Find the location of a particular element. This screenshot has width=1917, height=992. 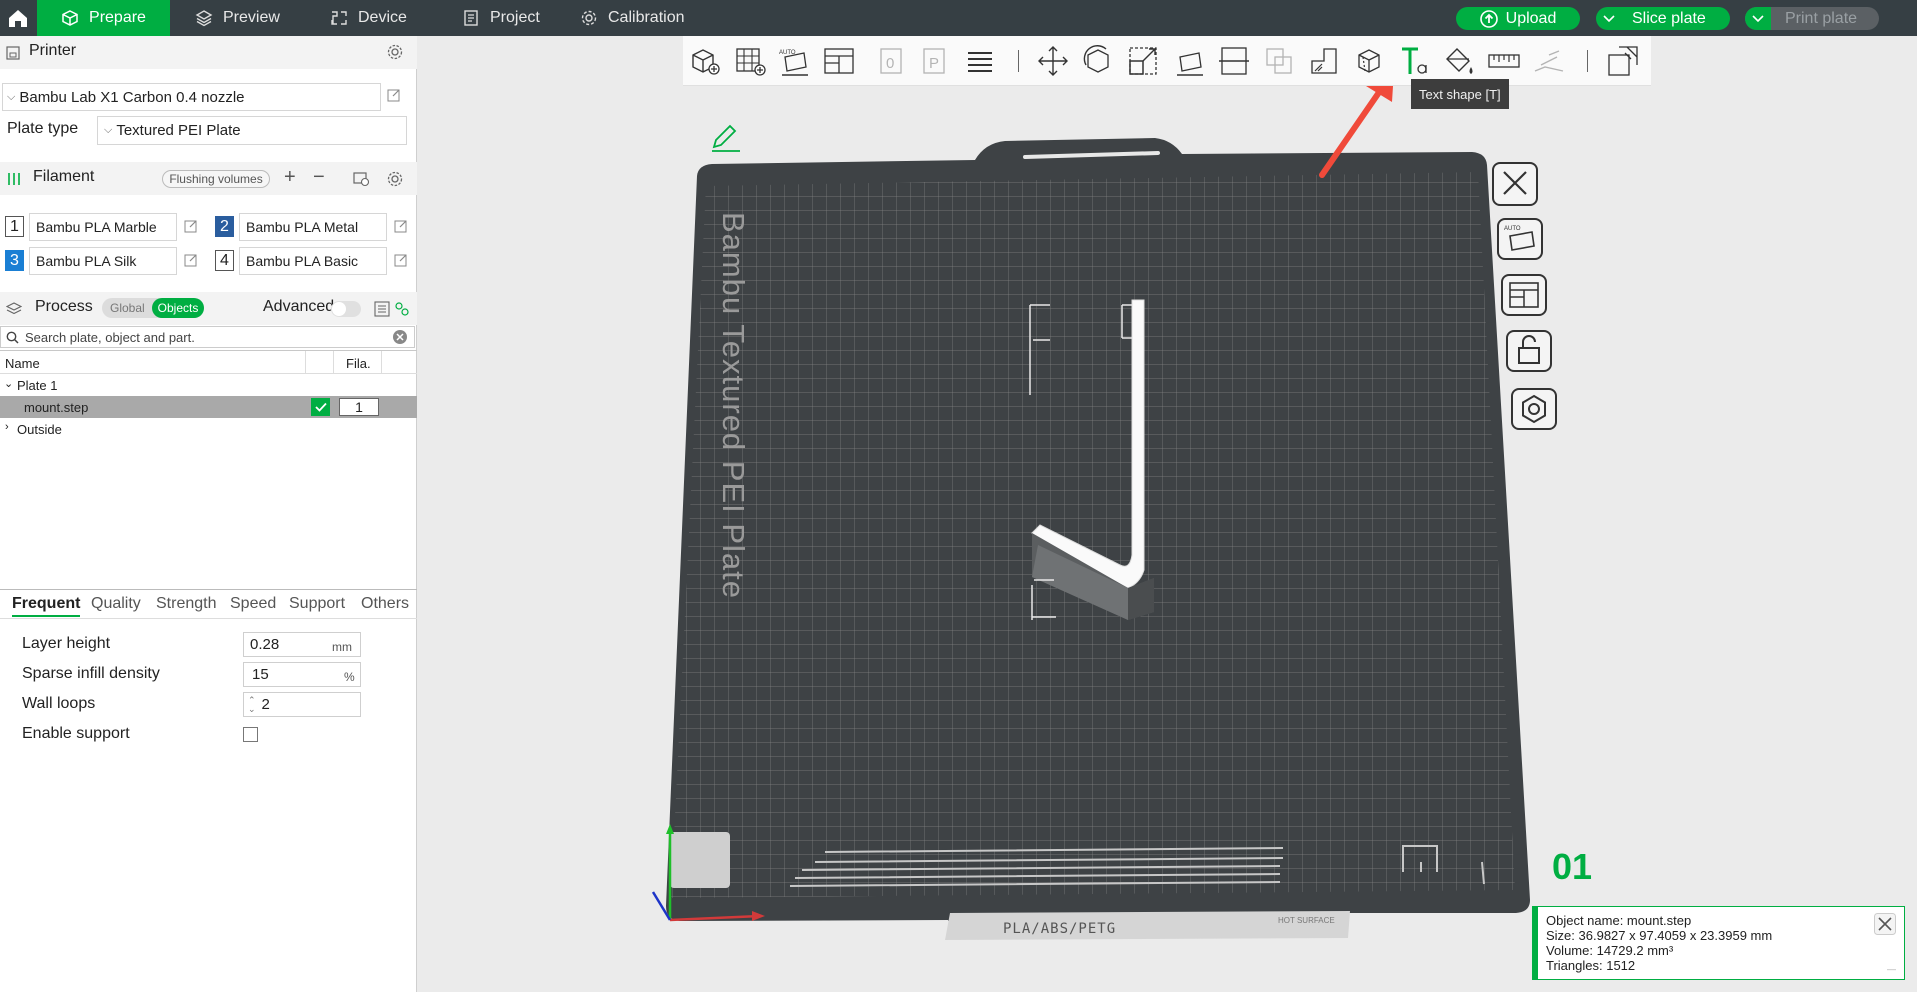

add-plate-button is located at coordinates (750, 61).